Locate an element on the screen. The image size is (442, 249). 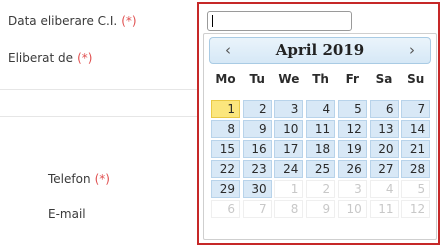
field-label-phone: Telefon (*) is located at coordinates (79, 179).